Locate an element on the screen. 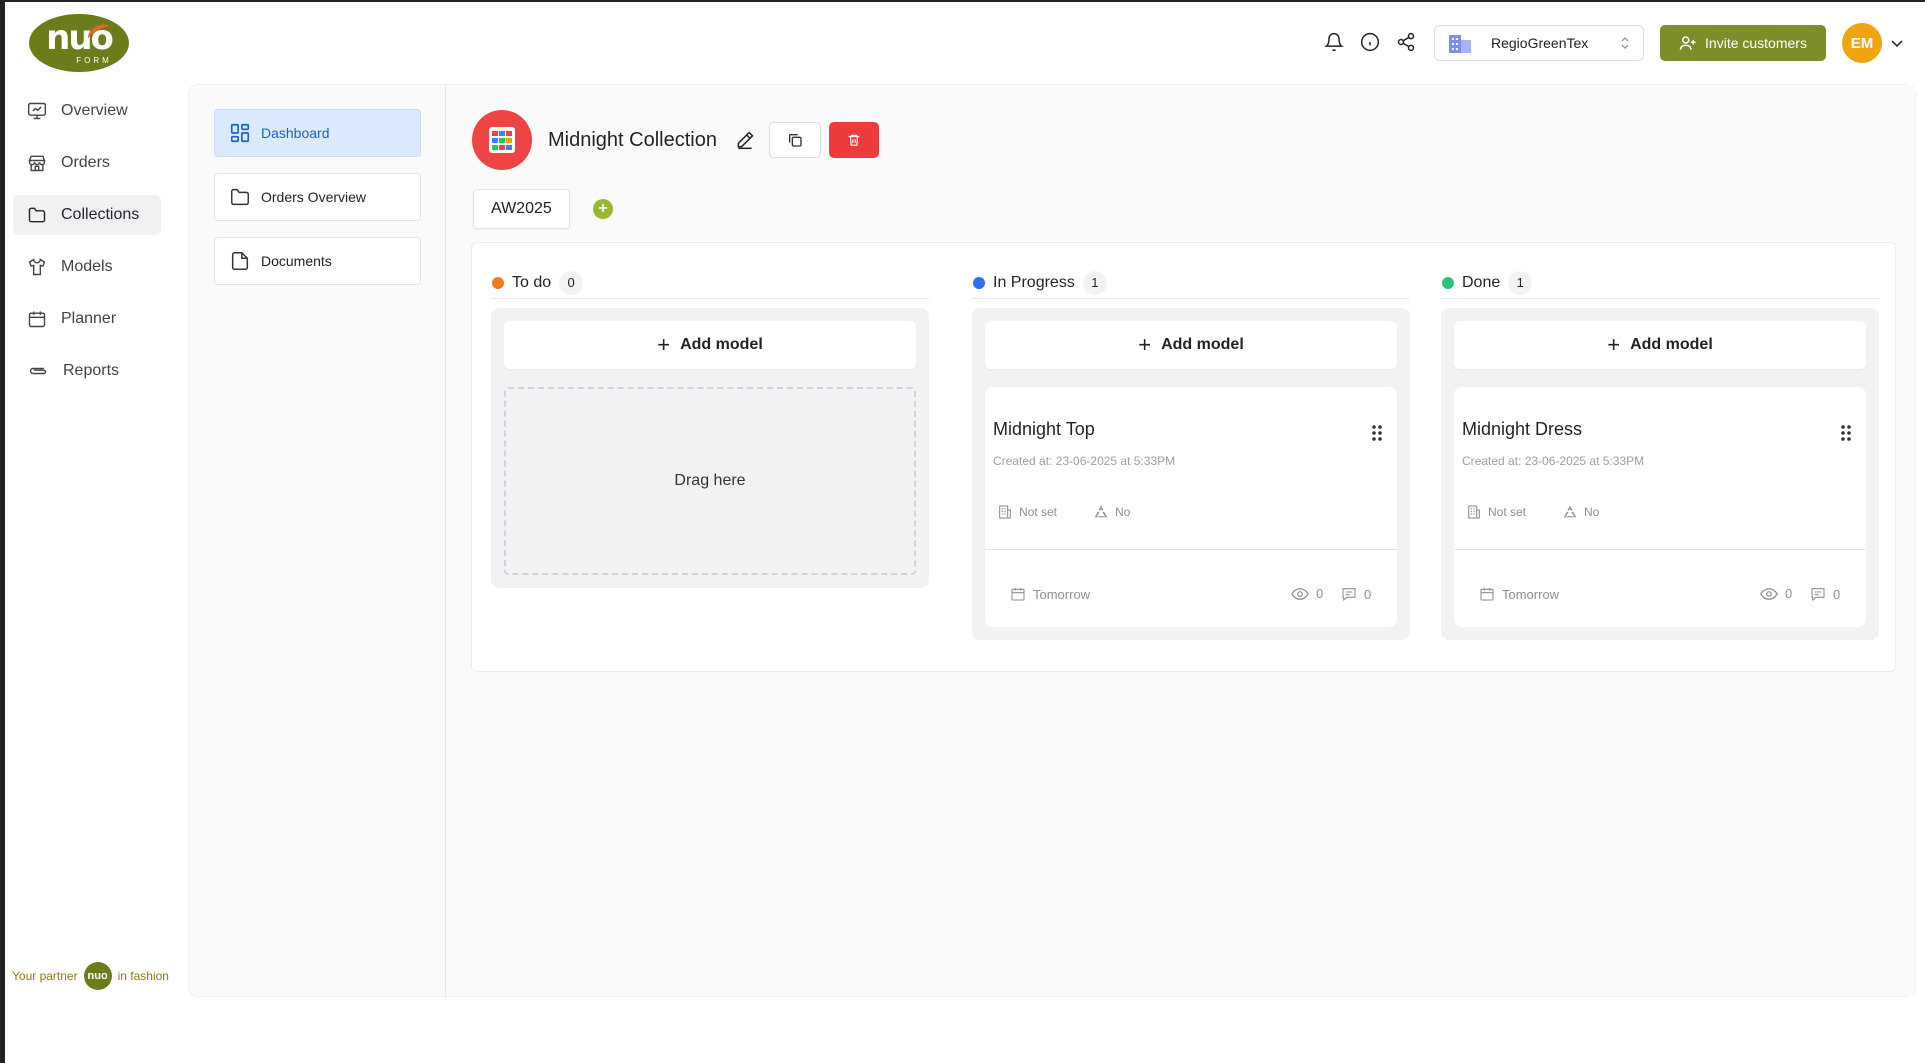  collection-title: Midnight Collection is located at coordinates (632, 139).